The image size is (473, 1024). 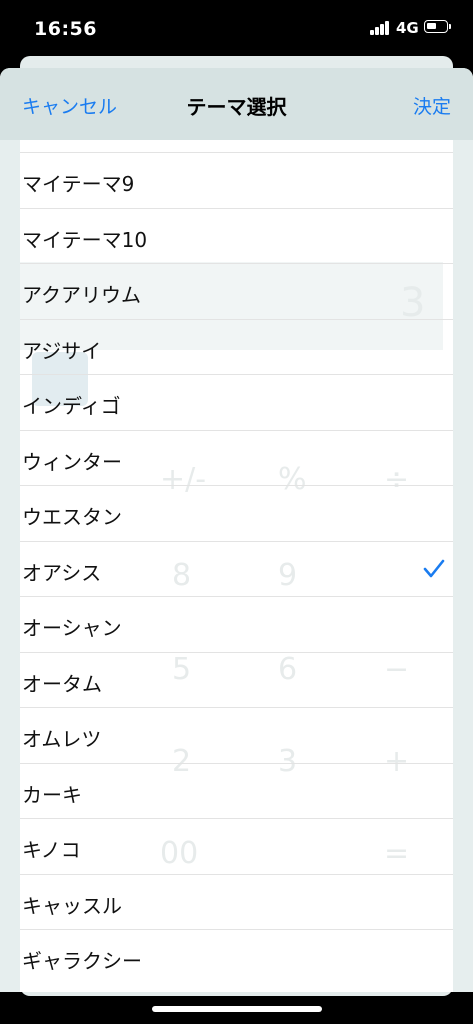 I want to click on theme-row: マイテーマ9, so click(x=236, y=180).